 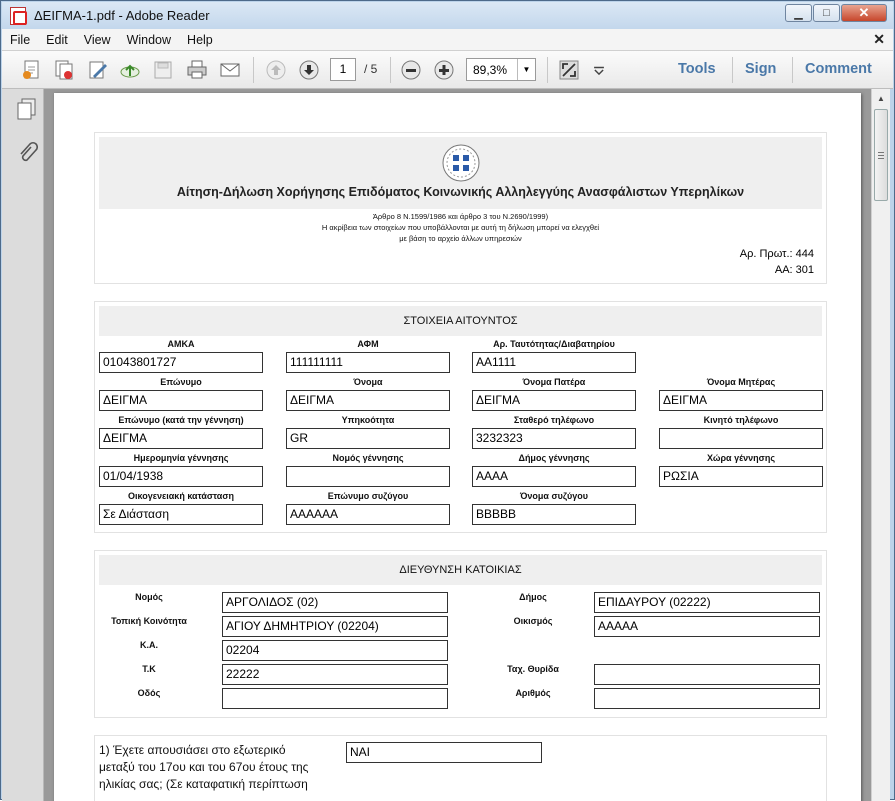 I want to click on upload-cloud-icon, so click(x=130, y=70).